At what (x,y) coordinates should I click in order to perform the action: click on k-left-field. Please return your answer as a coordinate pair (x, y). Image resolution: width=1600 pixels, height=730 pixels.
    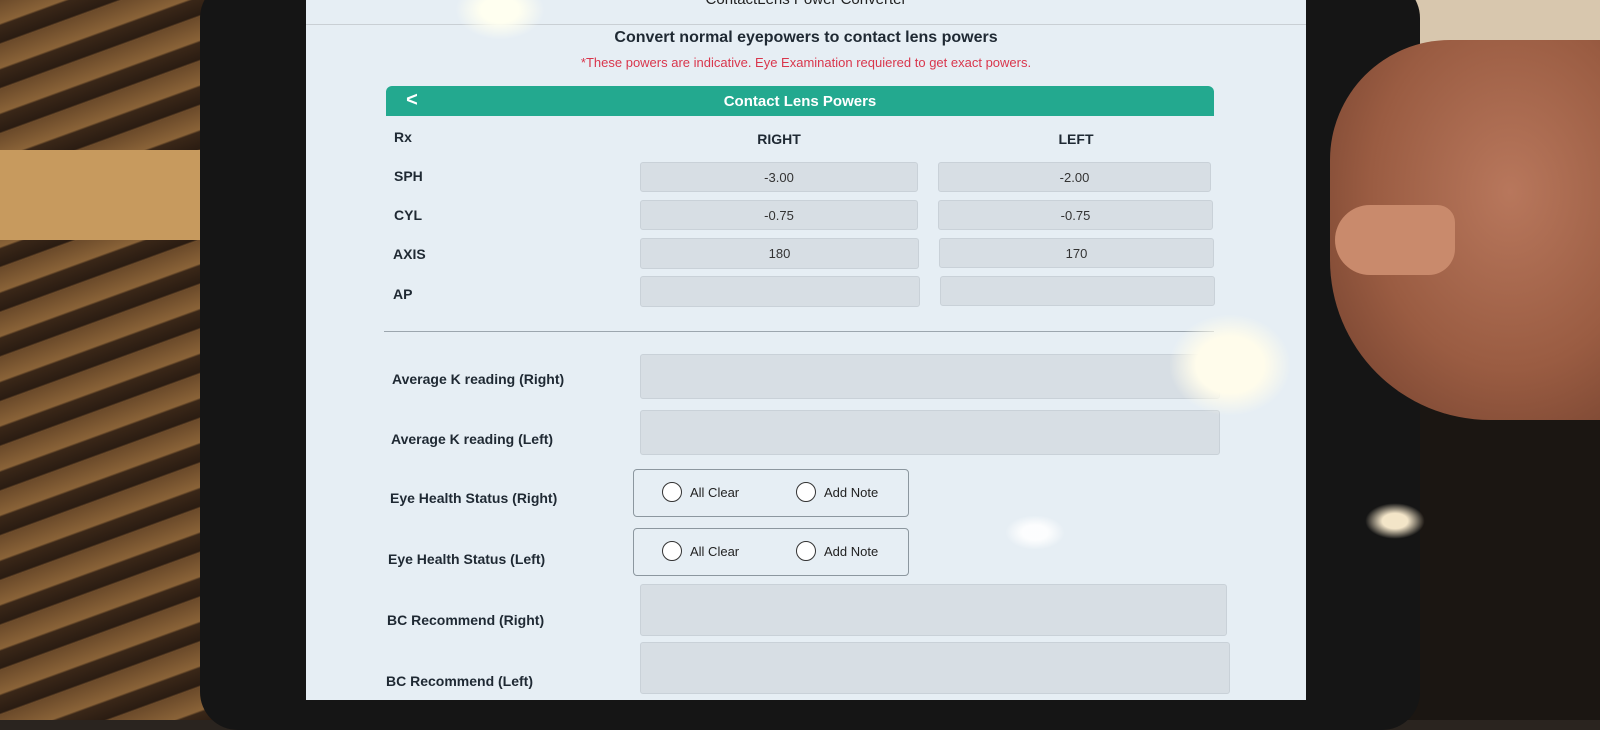
    Looking at the image, I should click on (930, 432).